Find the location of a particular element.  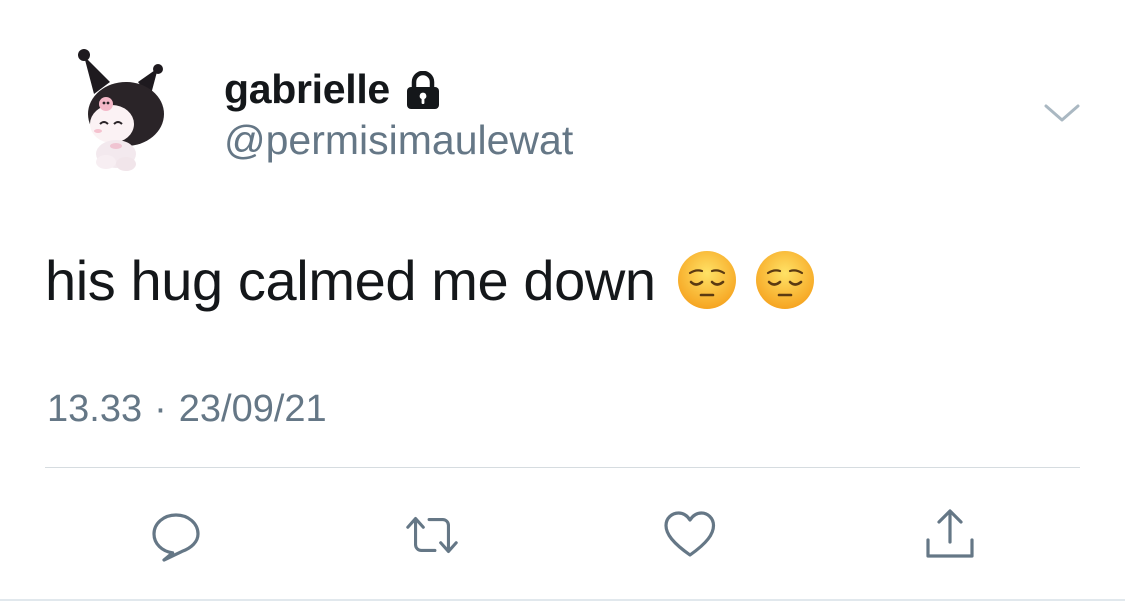

share-button is located at coordinates (950, 535).